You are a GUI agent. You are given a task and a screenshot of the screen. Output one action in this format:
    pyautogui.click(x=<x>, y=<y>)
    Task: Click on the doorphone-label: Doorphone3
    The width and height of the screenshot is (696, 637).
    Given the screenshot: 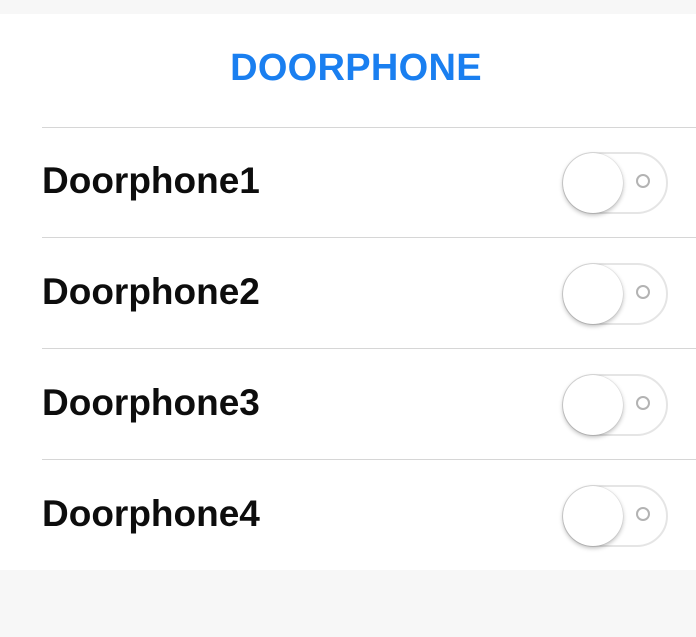 What is the action you would take?
    pyautogui.click(x=151, y=402)
    